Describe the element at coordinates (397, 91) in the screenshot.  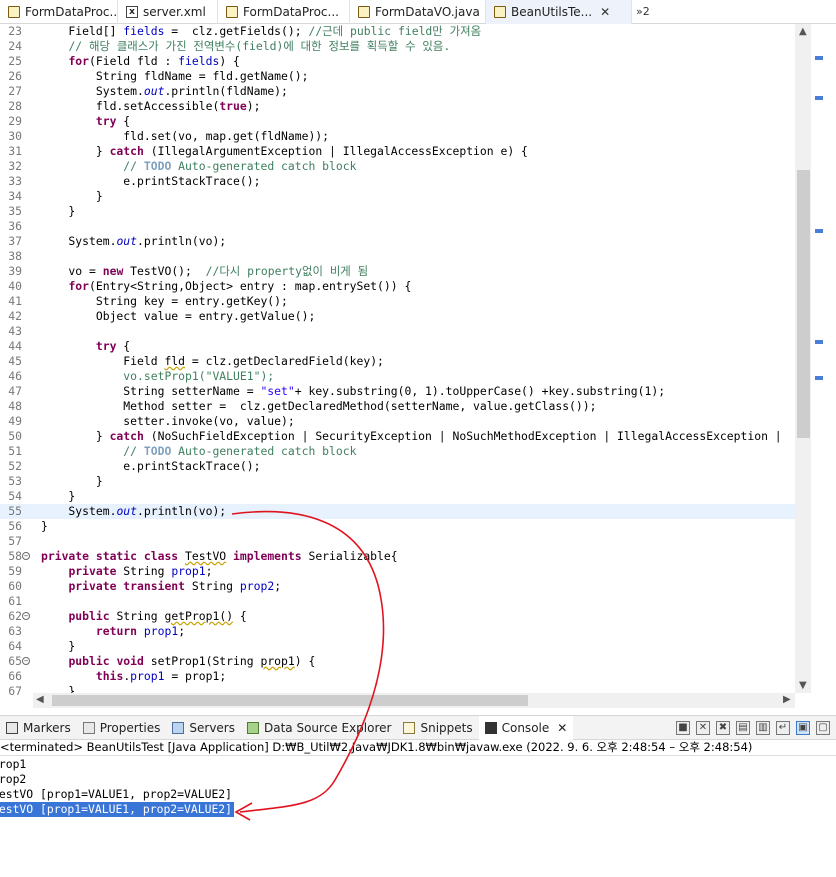
I see `code-line: 27 System.out.println(fldName);` at that location.